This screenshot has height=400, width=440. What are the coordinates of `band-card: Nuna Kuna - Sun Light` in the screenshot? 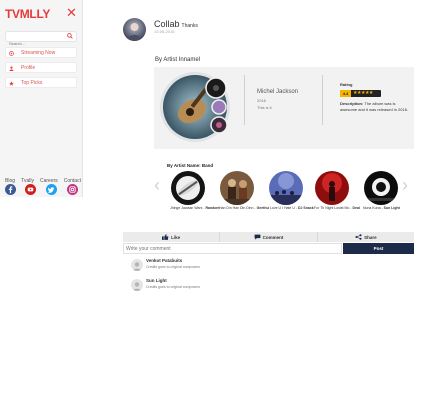 It's located at (381, 190).